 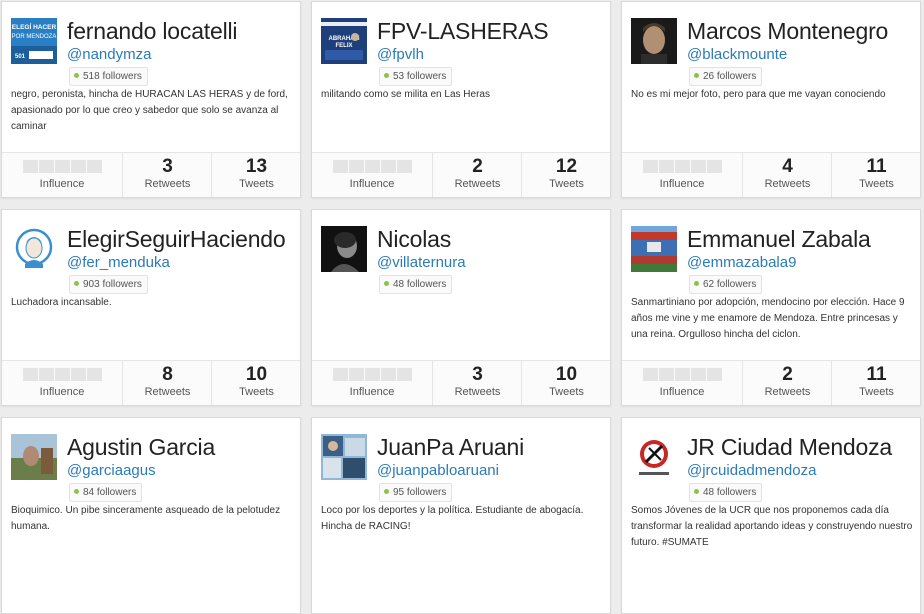 What do you see at coordinates (654, 249) in the screenshot?
I see `stadium-photo-avatar` at bounding box center [654, 249].